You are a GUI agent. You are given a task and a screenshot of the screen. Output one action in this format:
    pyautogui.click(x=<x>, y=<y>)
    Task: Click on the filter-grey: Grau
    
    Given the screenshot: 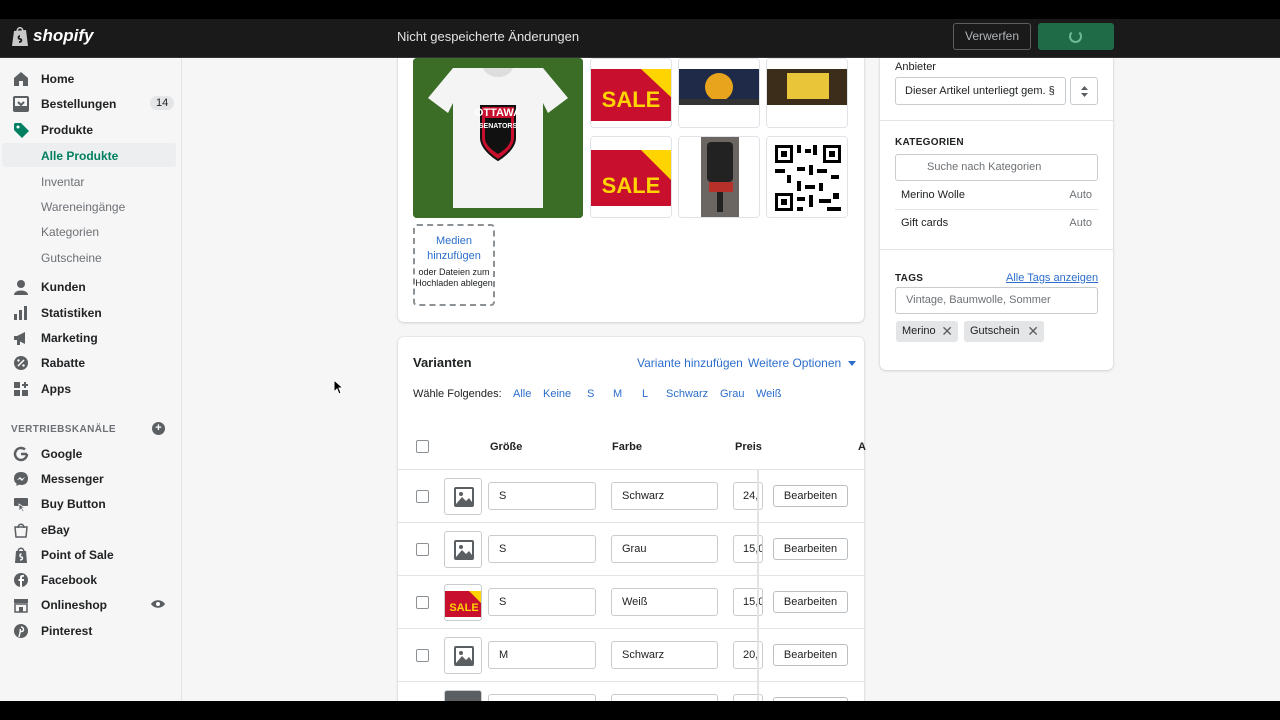 What is the action you would take?
    pyautogui.click(x=732, y=394)
    